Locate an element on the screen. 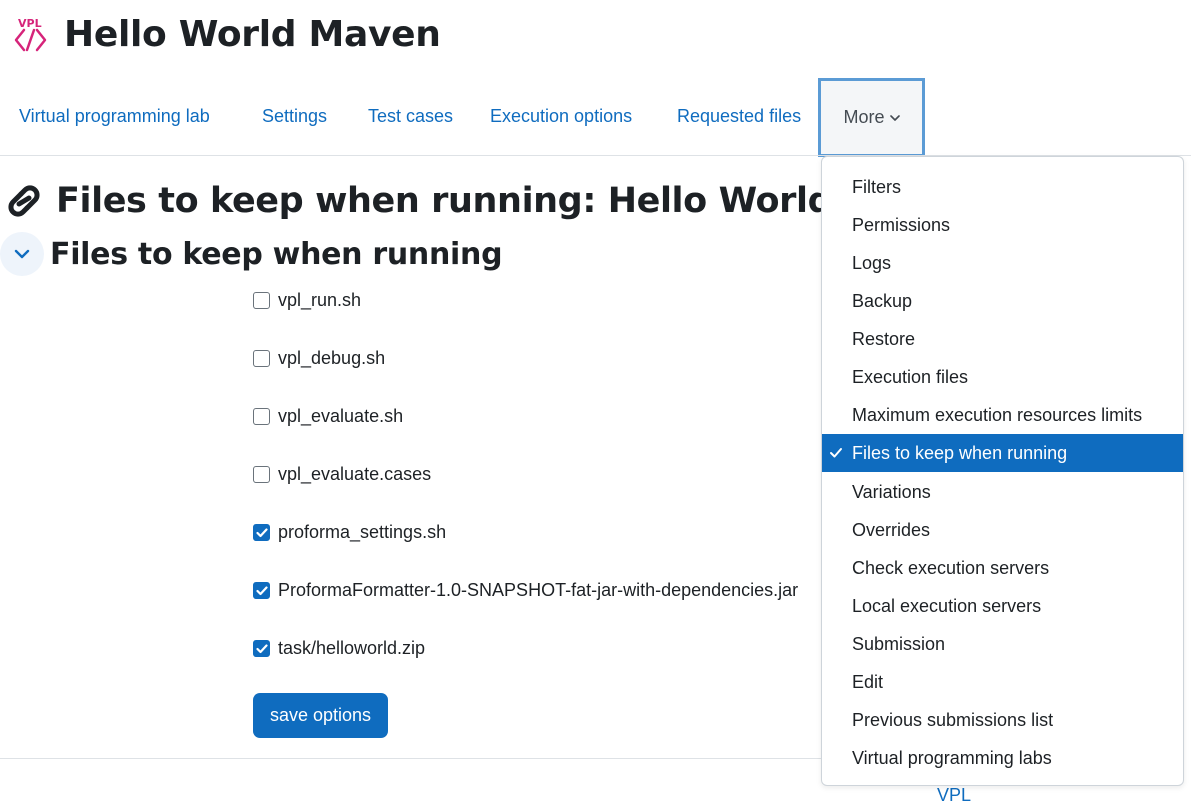 The image size is (1191, 802). menu-item-submission: Submission is located at coordinates (1002, 644).